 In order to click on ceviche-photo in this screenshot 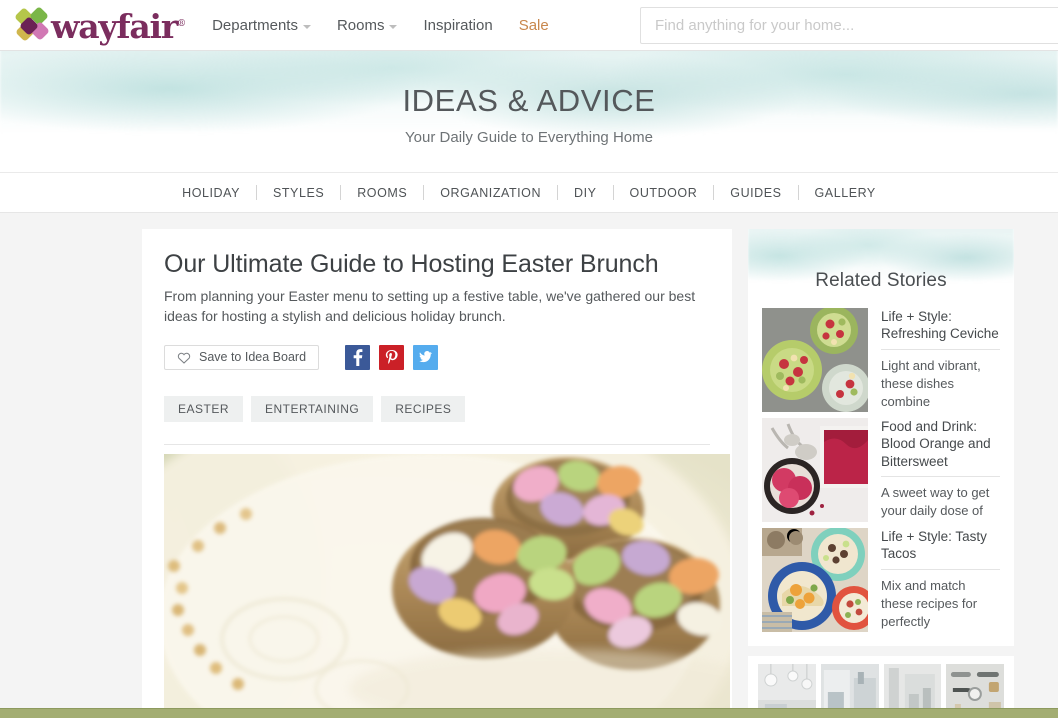, I will do `click(815, 360)`.